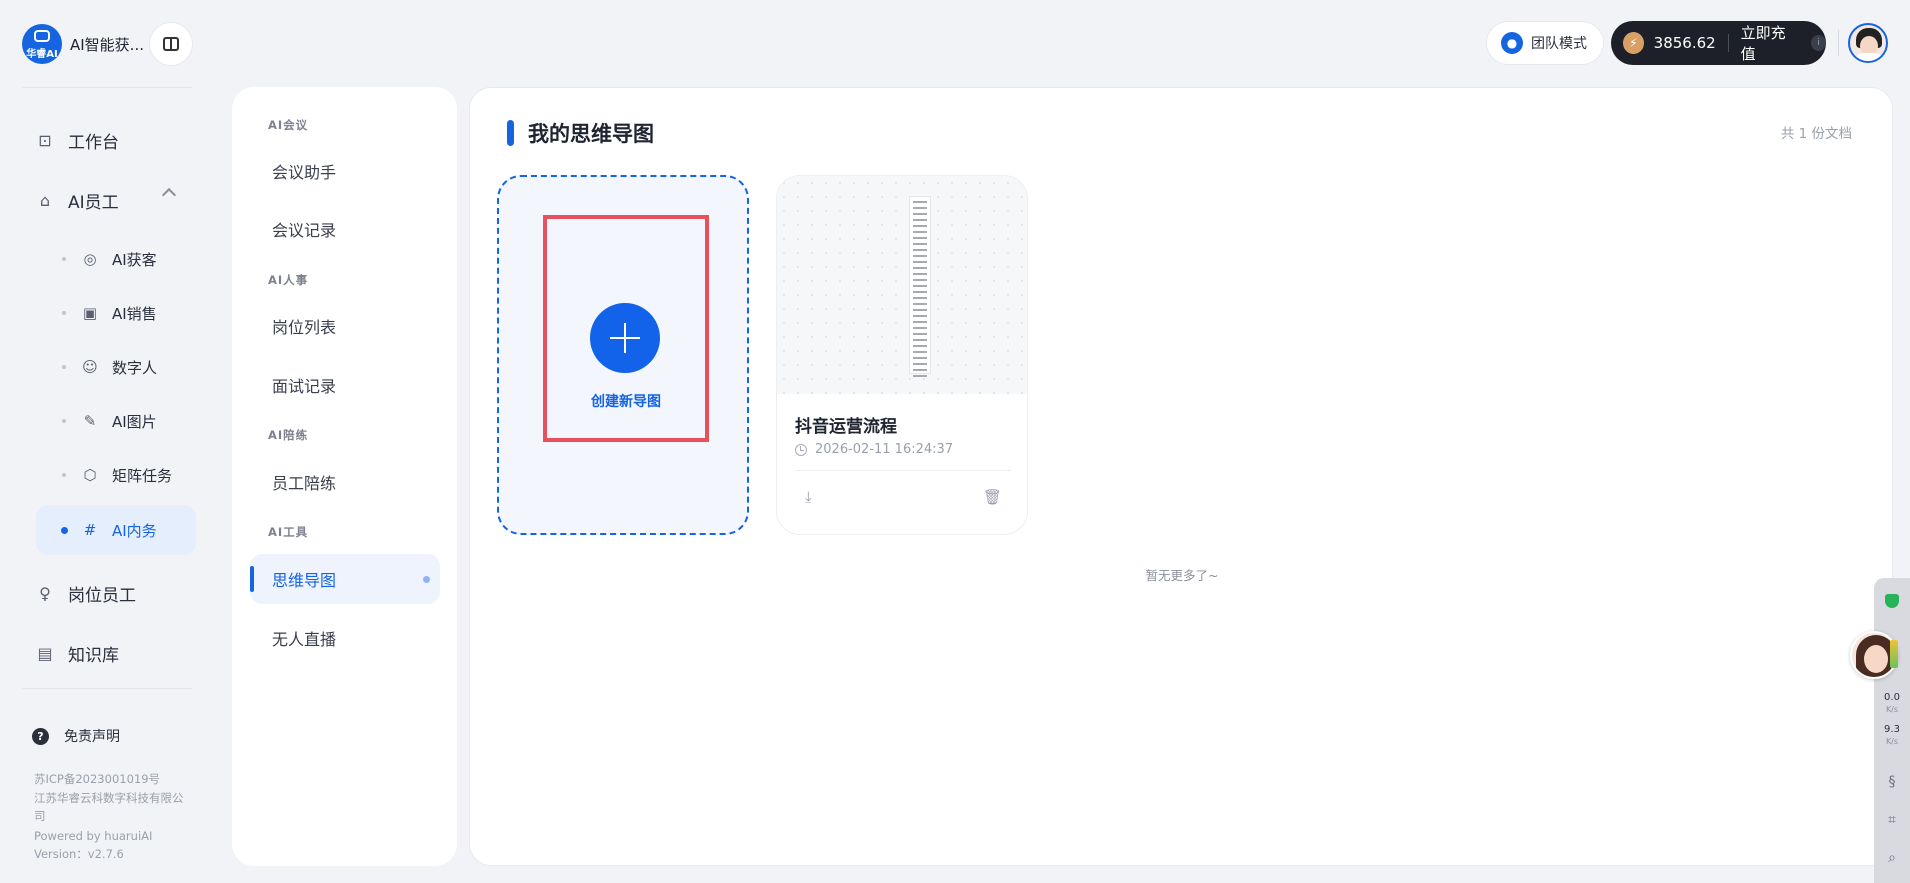  I want to click on sidebar-item-label: AI内务, so click(134, 530).